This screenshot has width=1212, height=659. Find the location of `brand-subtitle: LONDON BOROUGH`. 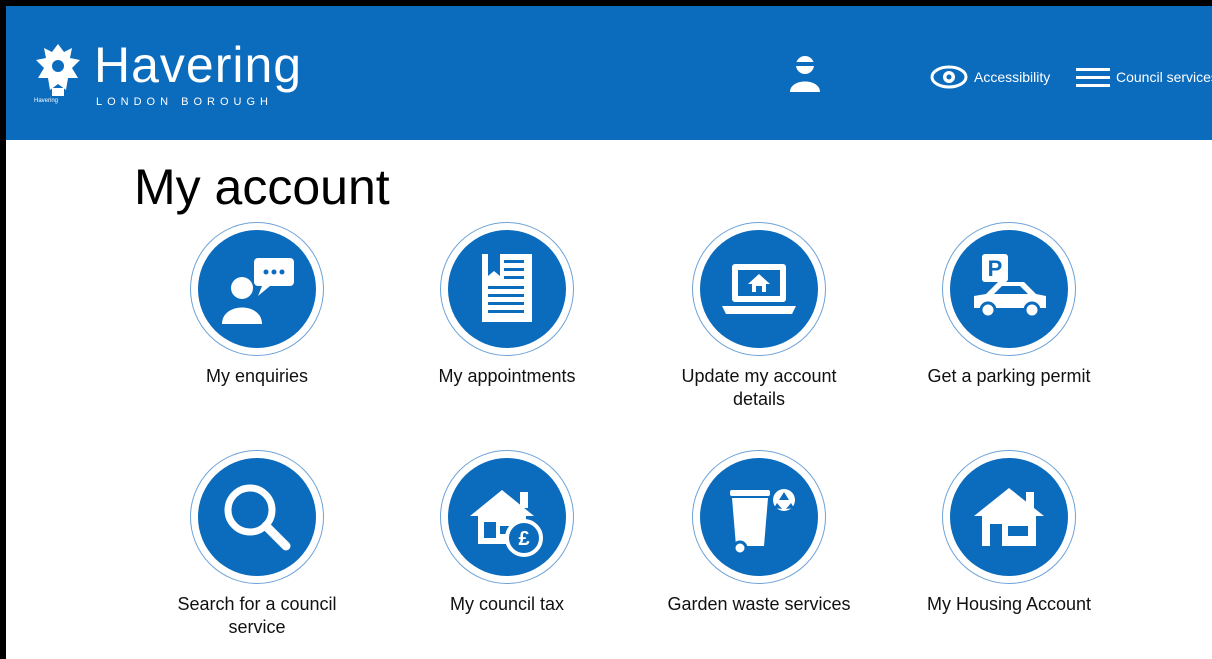

brand-subtitle: LONDON BOROUGH is located at coordinates (184, 102).